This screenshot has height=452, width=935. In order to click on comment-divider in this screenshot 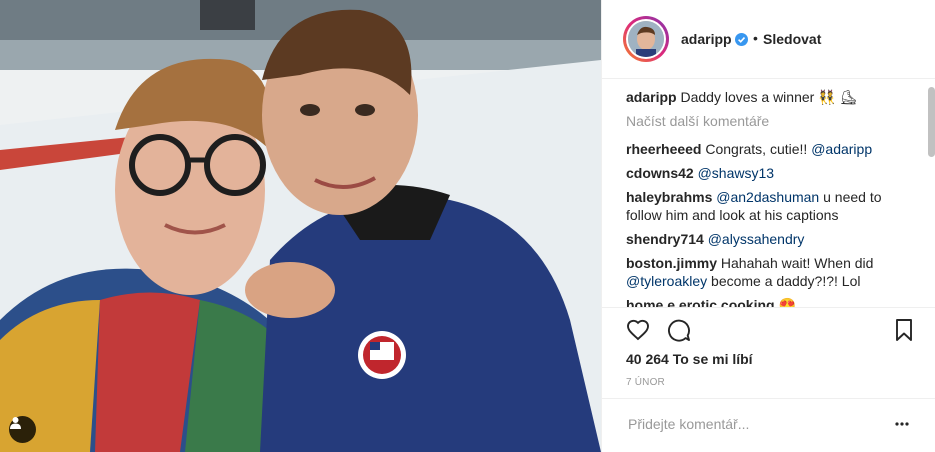, I will do `click(768, 398)`.